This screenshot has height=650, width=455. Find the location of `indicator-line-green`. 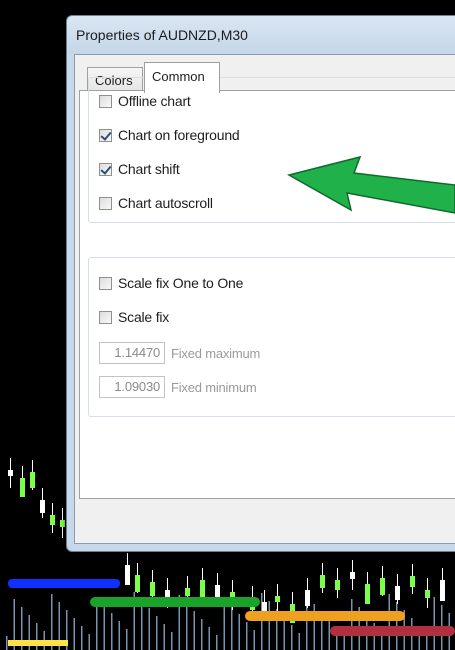

indicator-line-green is located at coordinates (175, 602).